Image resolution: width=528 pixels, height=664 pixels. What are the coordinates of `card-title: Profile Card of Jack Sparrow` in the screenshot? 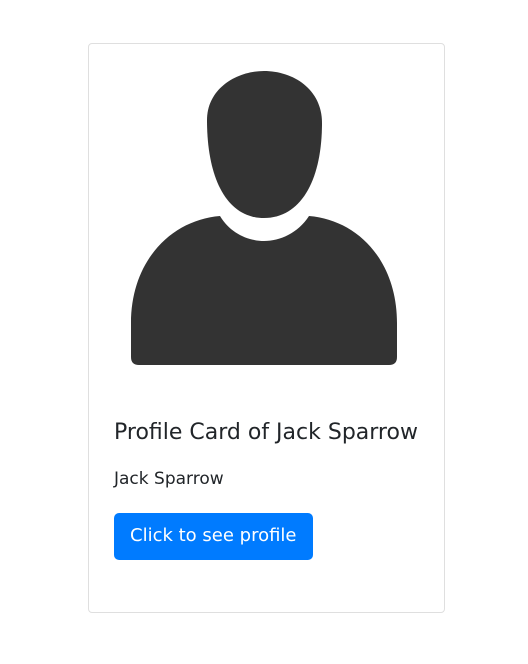 It's located at (266, 432).